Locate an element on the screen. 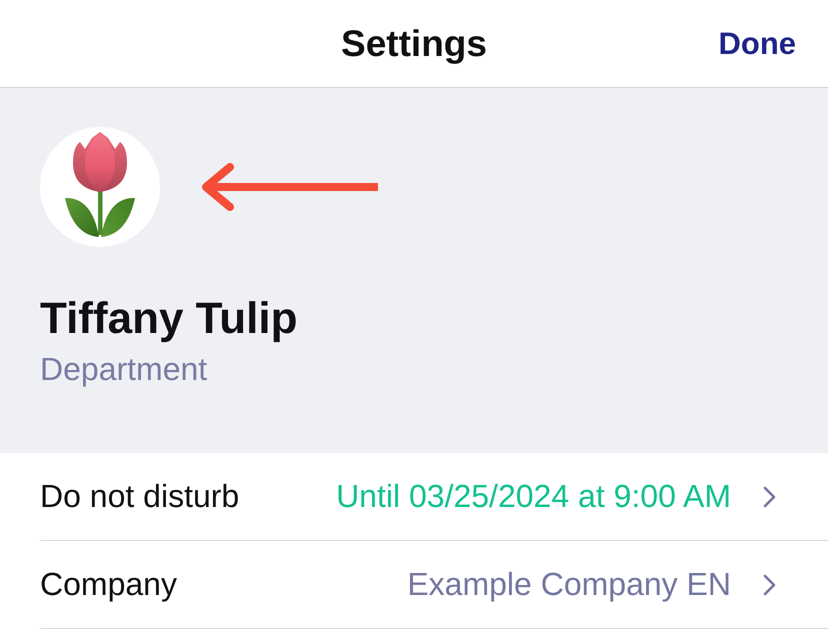 The width and height of the screenshot is (828, 632). profile-department: Department is located at coordinates (124, 369).